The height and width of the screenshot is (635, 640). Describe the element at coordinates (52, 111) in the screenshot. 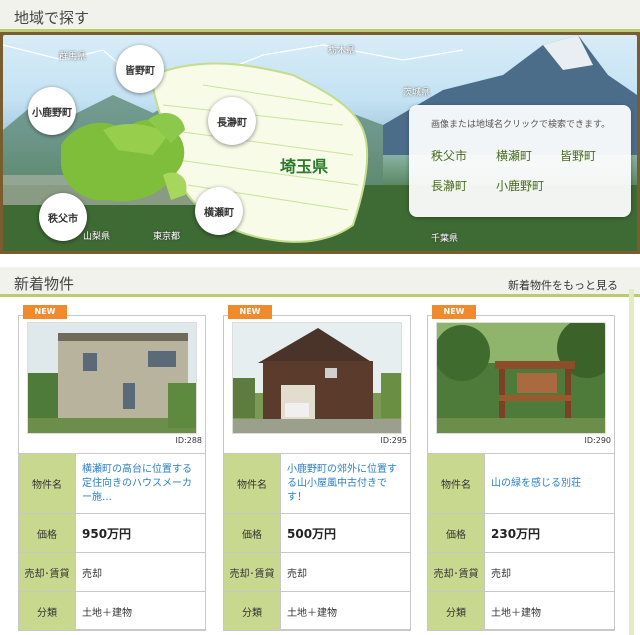

I see `bubble-ogano: 小鹿野町` at that location.